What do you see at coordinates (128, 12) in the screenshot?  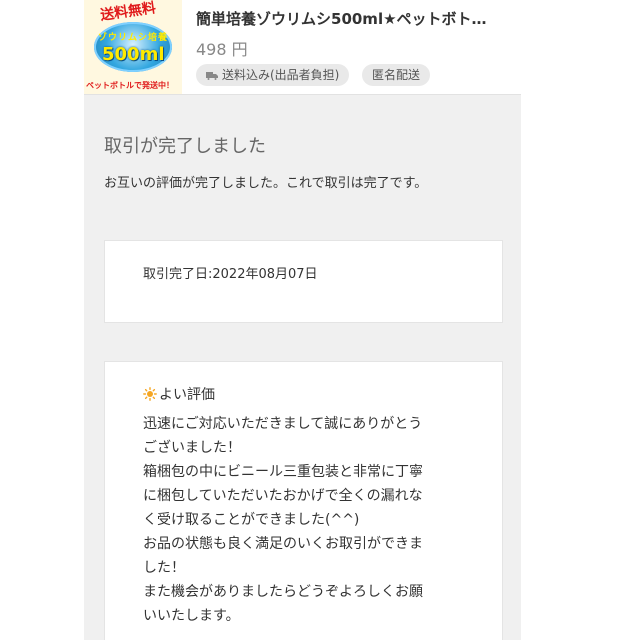 I see `thumbnail-free-shipping-text: 送料無料` at bounding box center [128, 12].